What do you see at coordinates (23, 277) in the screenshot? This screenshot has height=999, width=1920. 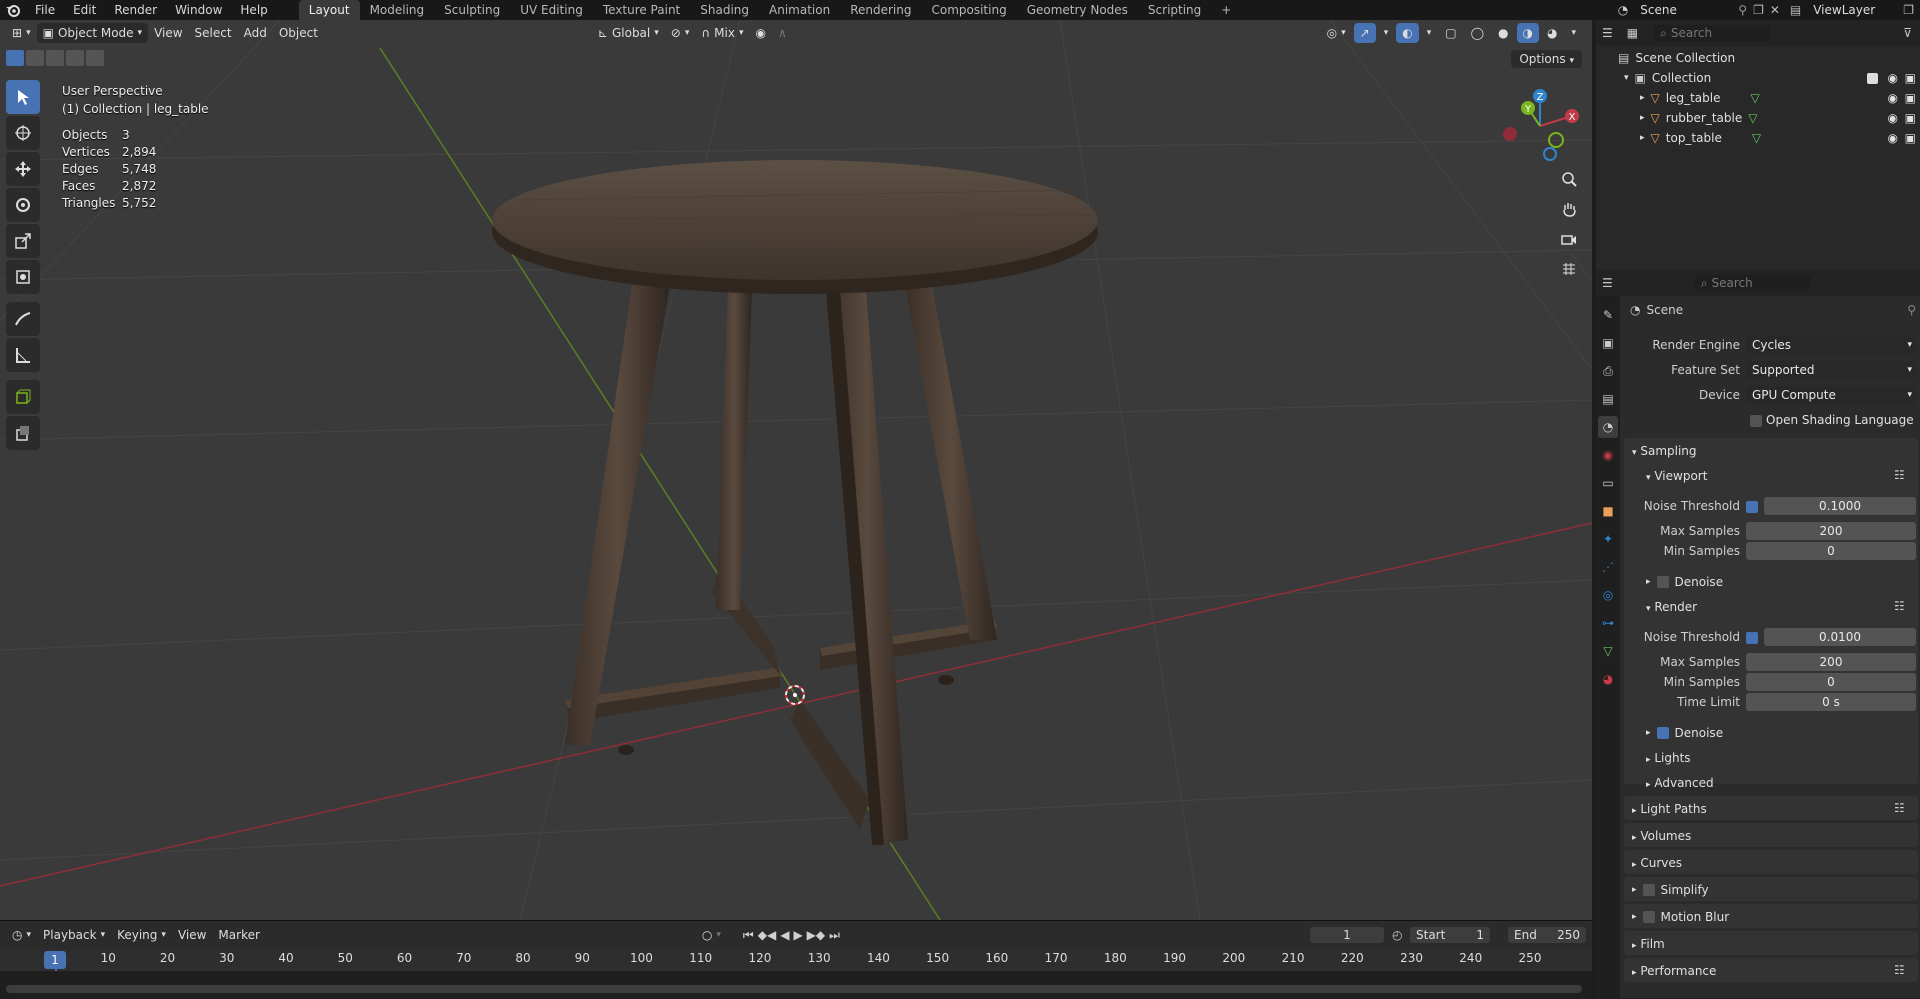 I see `transform-tool-icon` at bounding box center [23, 277].